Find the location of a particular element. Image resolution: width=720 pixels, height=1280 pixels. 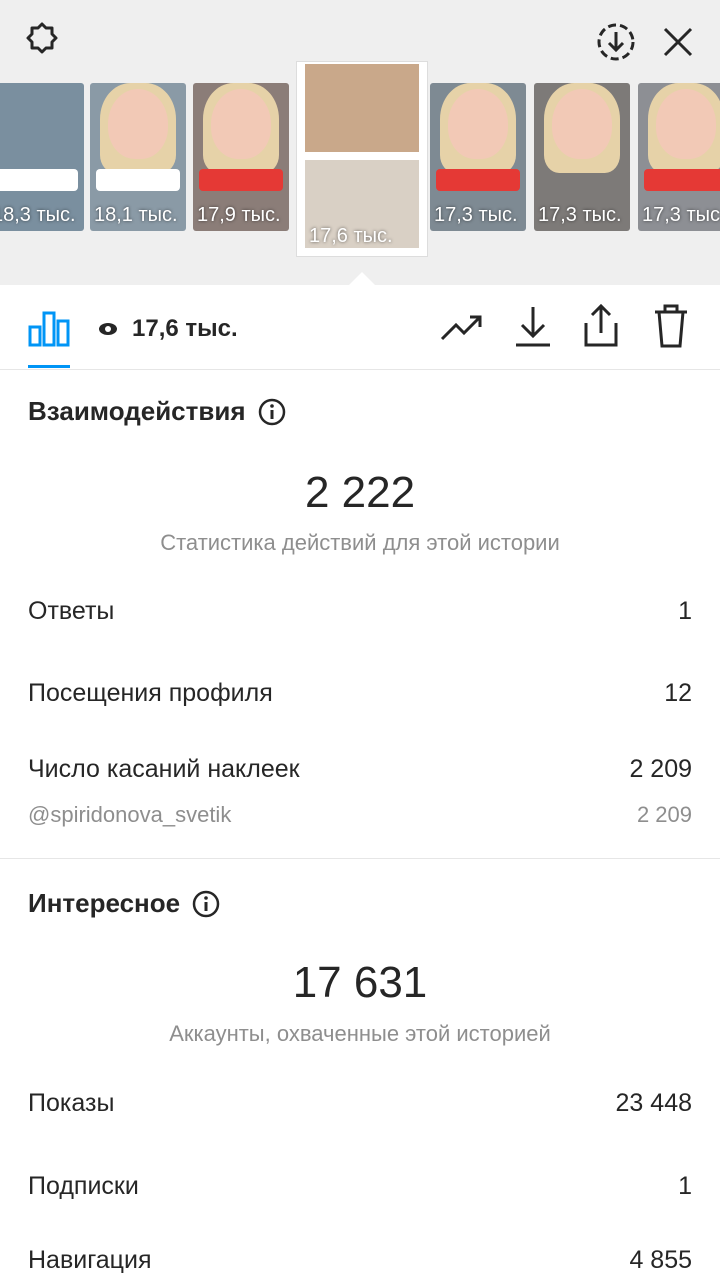

interactions-subtitle: Статистика действий для этой истории is located at coordinates (360, 542).